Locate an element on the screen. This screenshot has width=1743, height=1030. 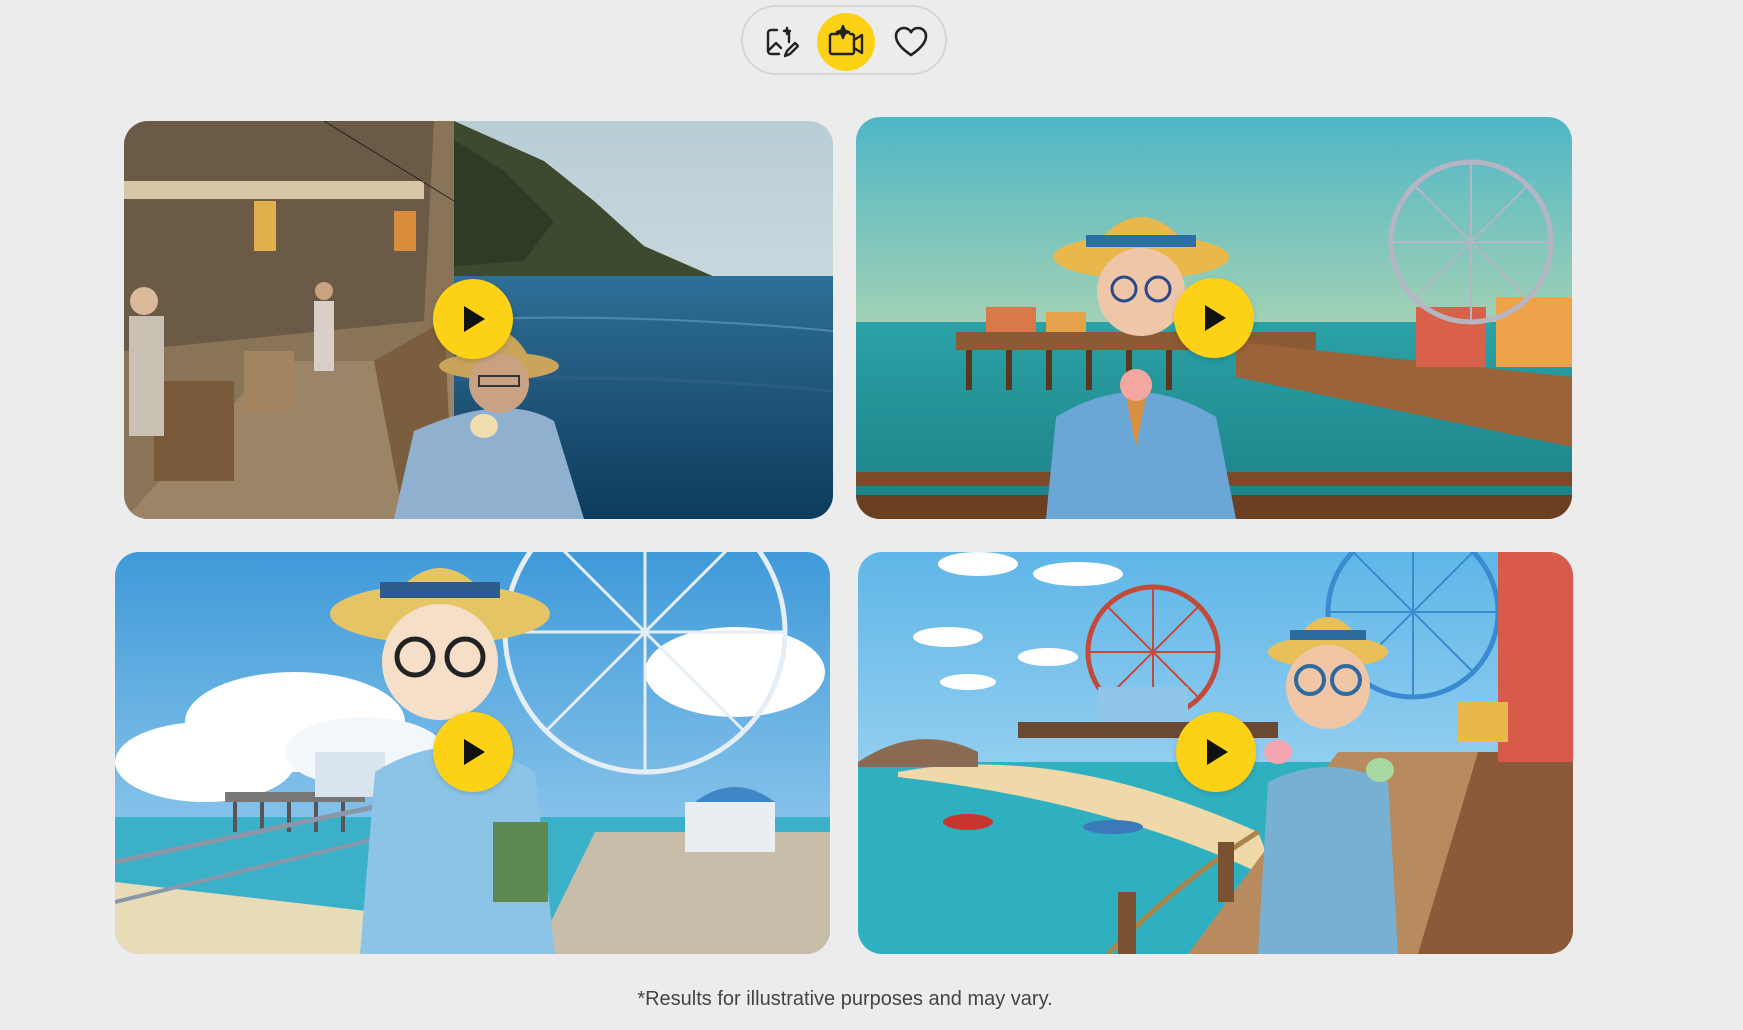
favorite-button is located at coordinates (911, 42).